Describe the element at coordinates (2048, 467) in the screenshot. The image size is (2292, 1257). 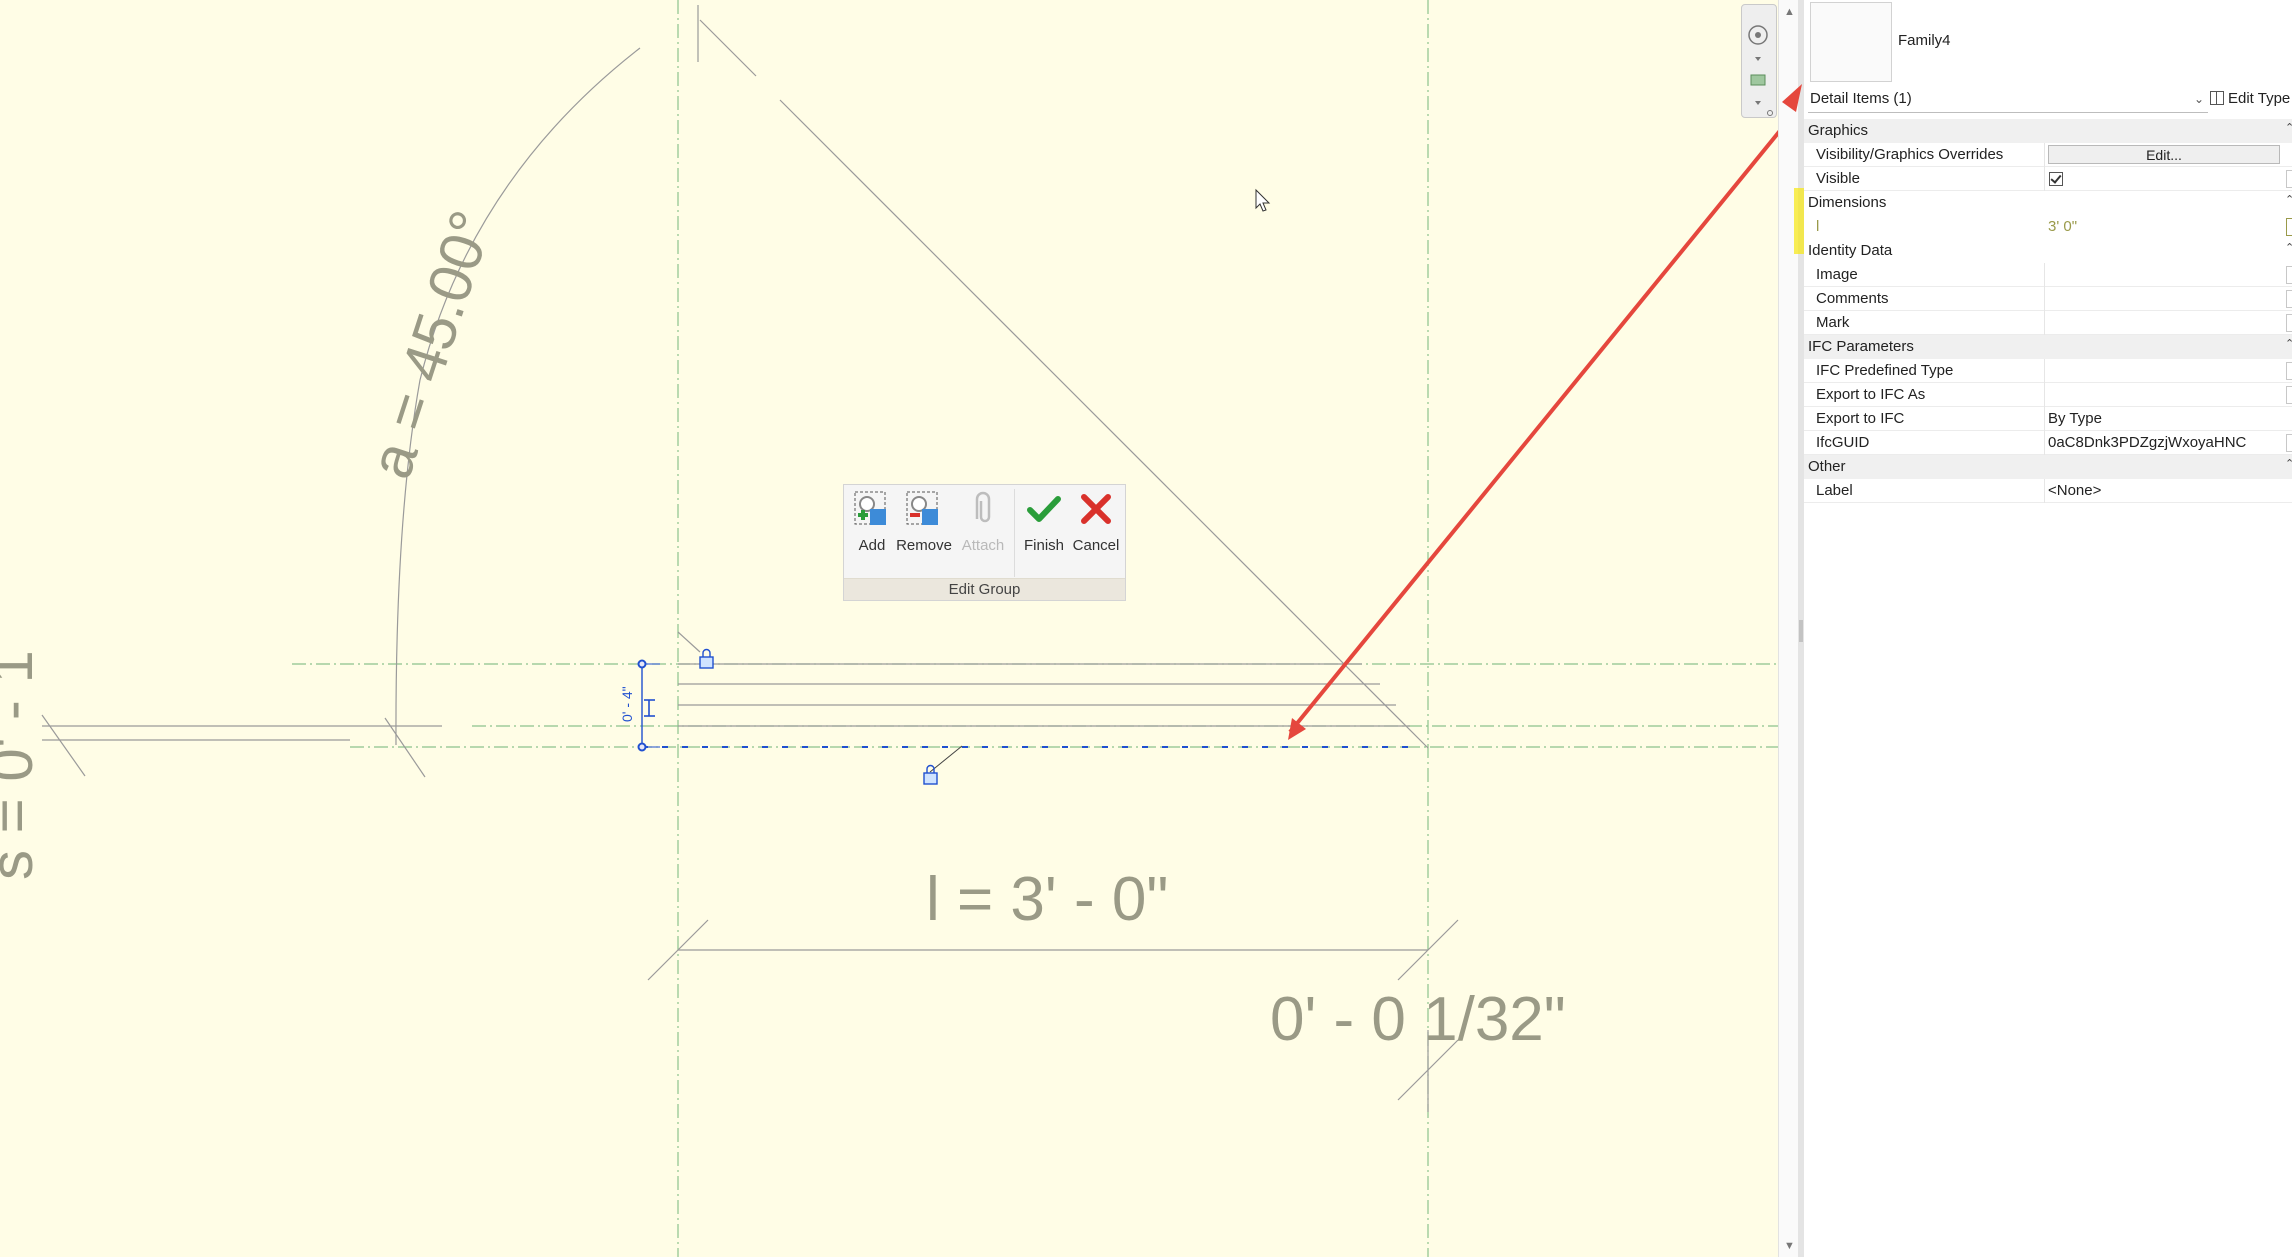
I see `group-other: Other ⌃` at that location.